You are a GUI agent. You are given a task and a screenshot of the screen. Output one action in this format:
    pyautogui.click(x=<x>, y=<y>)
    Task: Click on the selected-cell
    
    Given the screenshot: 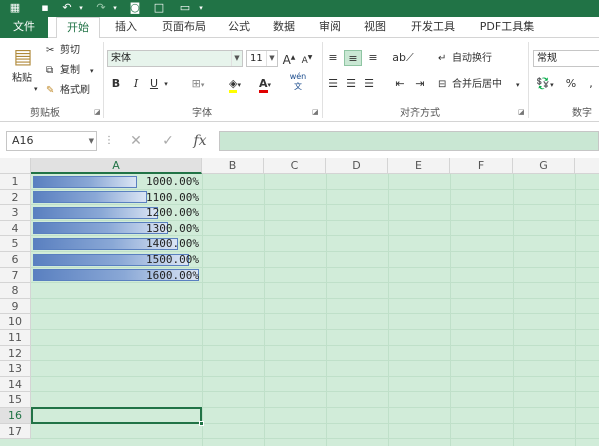 What is the action you would take?
    pyautogui.click(x=117, y=416)
    